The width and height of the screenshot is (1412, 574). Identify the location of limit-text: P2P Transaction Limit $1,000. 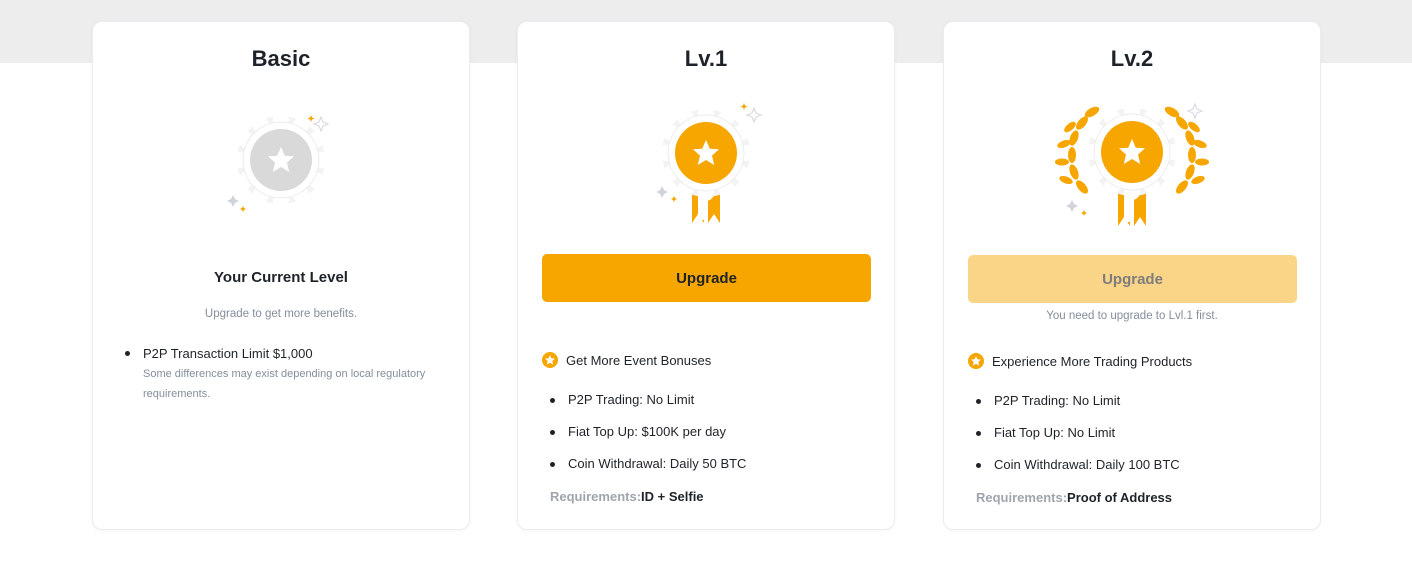
(228, 353).